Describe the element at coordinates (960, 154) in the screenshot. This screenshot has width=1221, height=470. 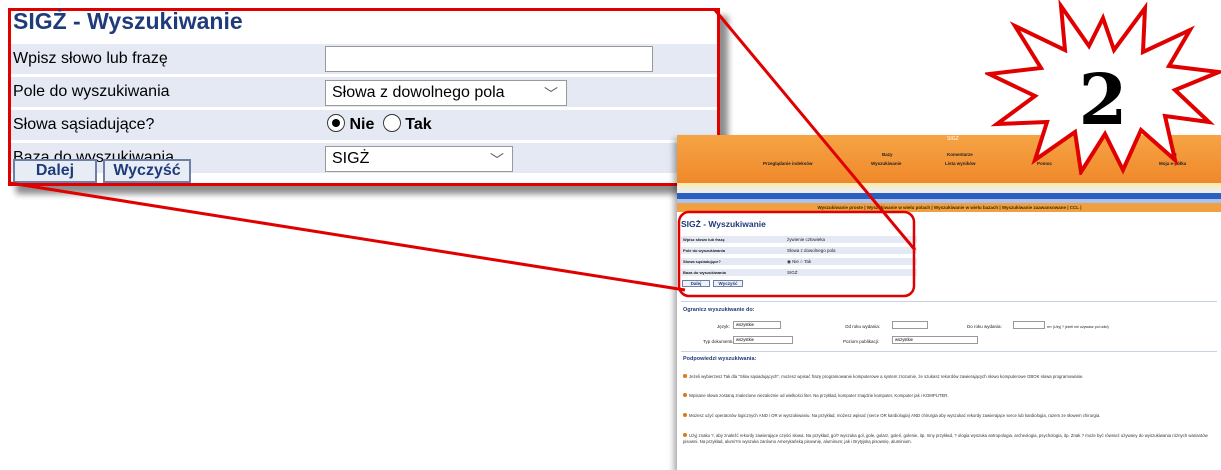
I see `nav-item-comments: Komentarze` at that location.